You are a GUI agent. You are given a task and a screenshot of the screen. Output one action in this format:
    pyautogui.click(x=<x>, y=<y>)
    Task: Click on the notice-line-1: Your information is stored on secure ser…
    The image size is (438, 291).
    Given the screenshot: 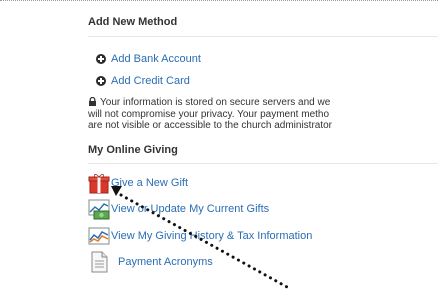 What is the action you would take?
    pyautogui.click(x=263, y=103)
    